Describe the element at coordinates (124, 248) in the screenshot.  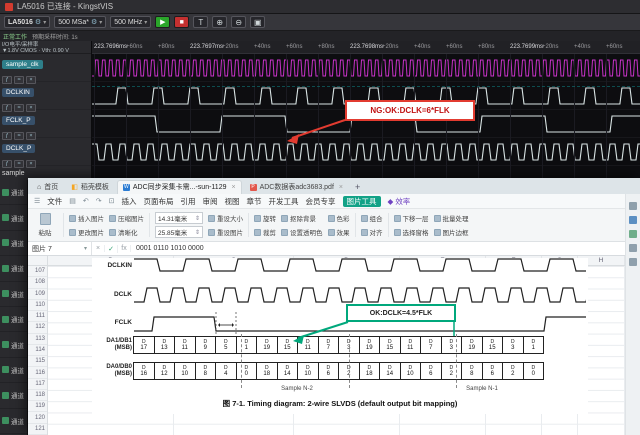
I see `fx-button: fx` at that location.